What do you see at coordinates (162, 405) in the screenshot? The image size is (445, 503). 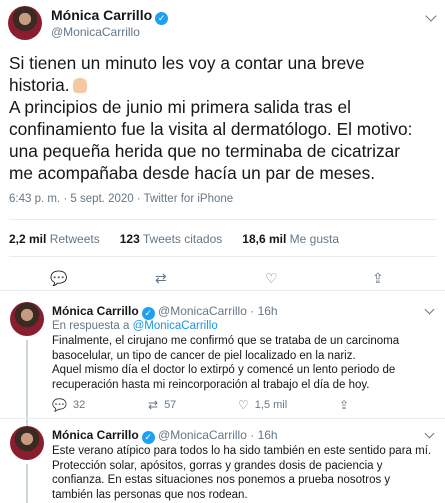 I see `retweet-action: ⇄ 57` at bounding box center [162, 405].